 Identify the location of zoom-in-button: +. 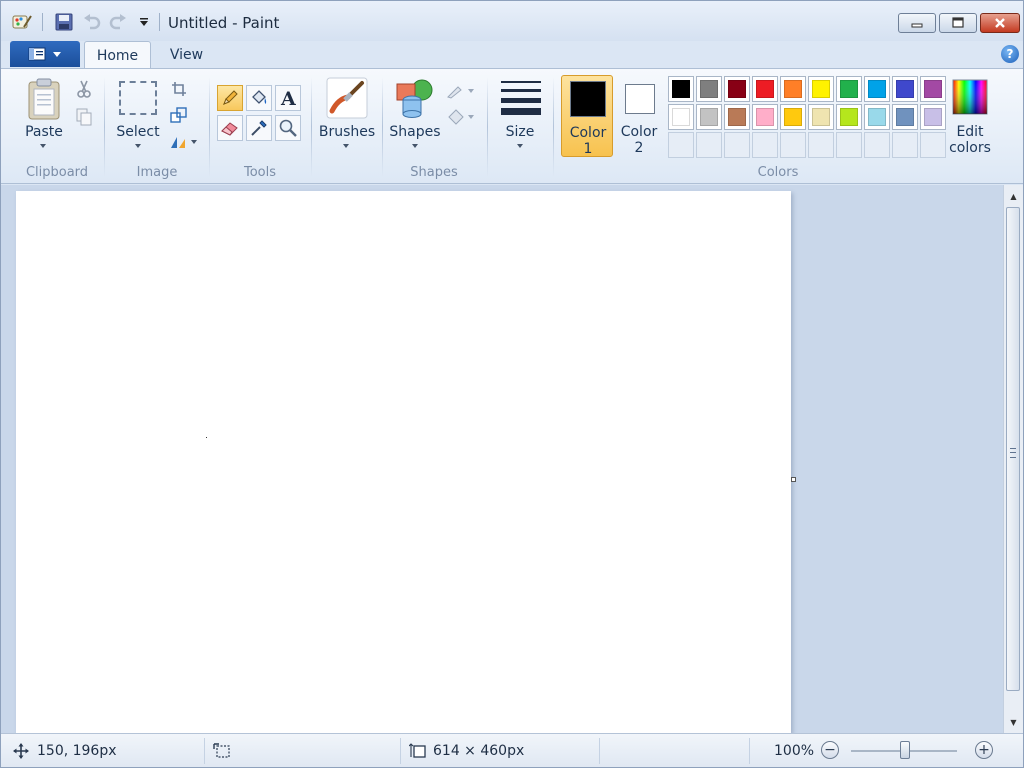
(984, 750).